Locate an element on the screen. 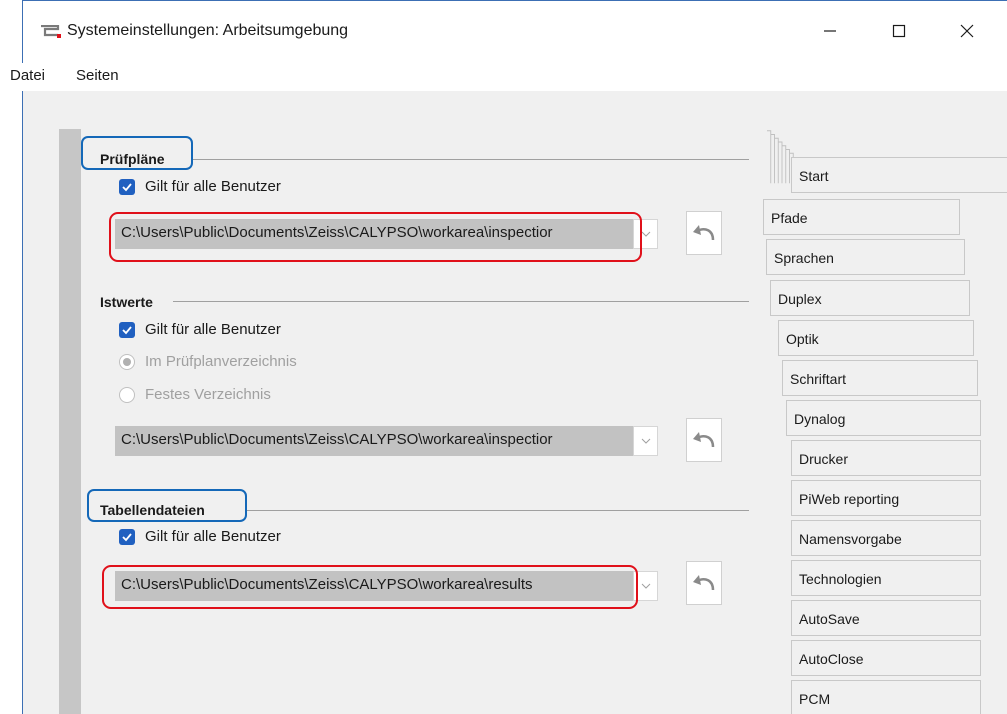 The image size is (1007, 714). highlight-tabellendateien is located at coordinates (167, 505).